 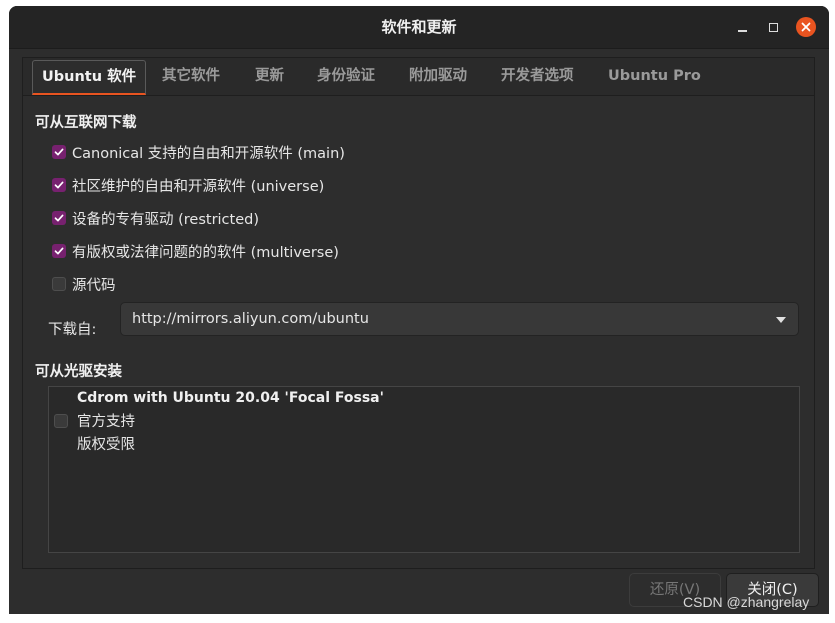 I want to click on cdrom-entry-line1: 官方支持, so click(x=106, y=422).